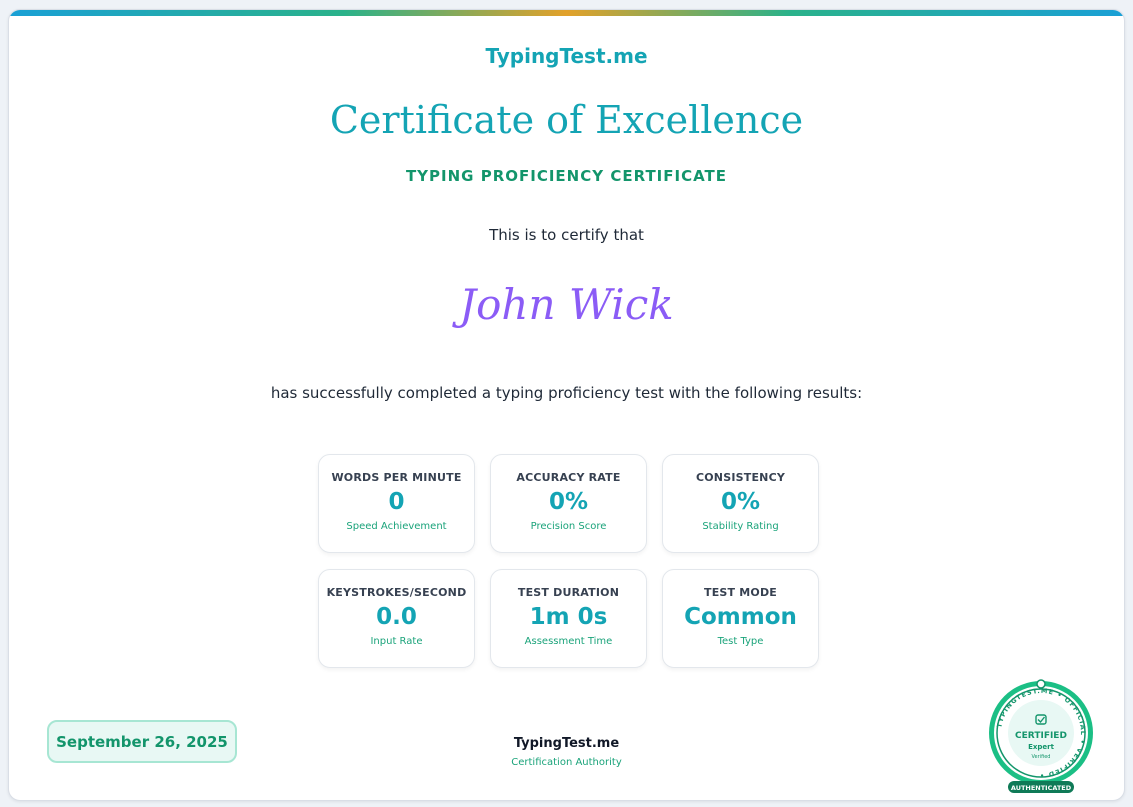 The height and width of the screenshot is (807, 1133). I want to click on stat-card-consistency: CONSISTENCY 0% Stability Rating, so click(740, 503).